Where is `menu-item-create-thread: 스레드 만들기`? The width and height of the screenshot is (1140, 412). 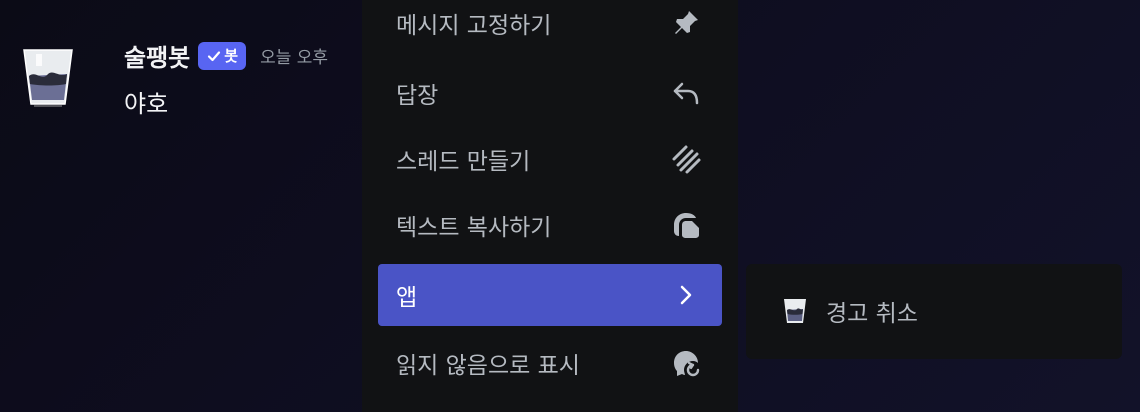 menu-item-create-thread: 스레드 만들기 is located at coordinates (550, 159).